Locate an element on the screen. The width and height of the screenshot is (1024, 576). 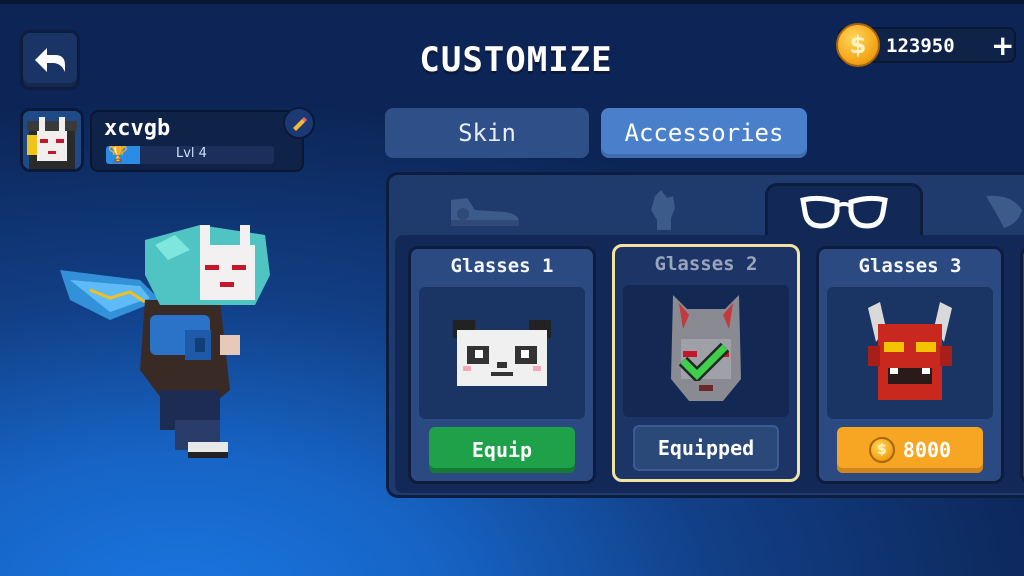
top-edge is located at coordinates (512, 2).